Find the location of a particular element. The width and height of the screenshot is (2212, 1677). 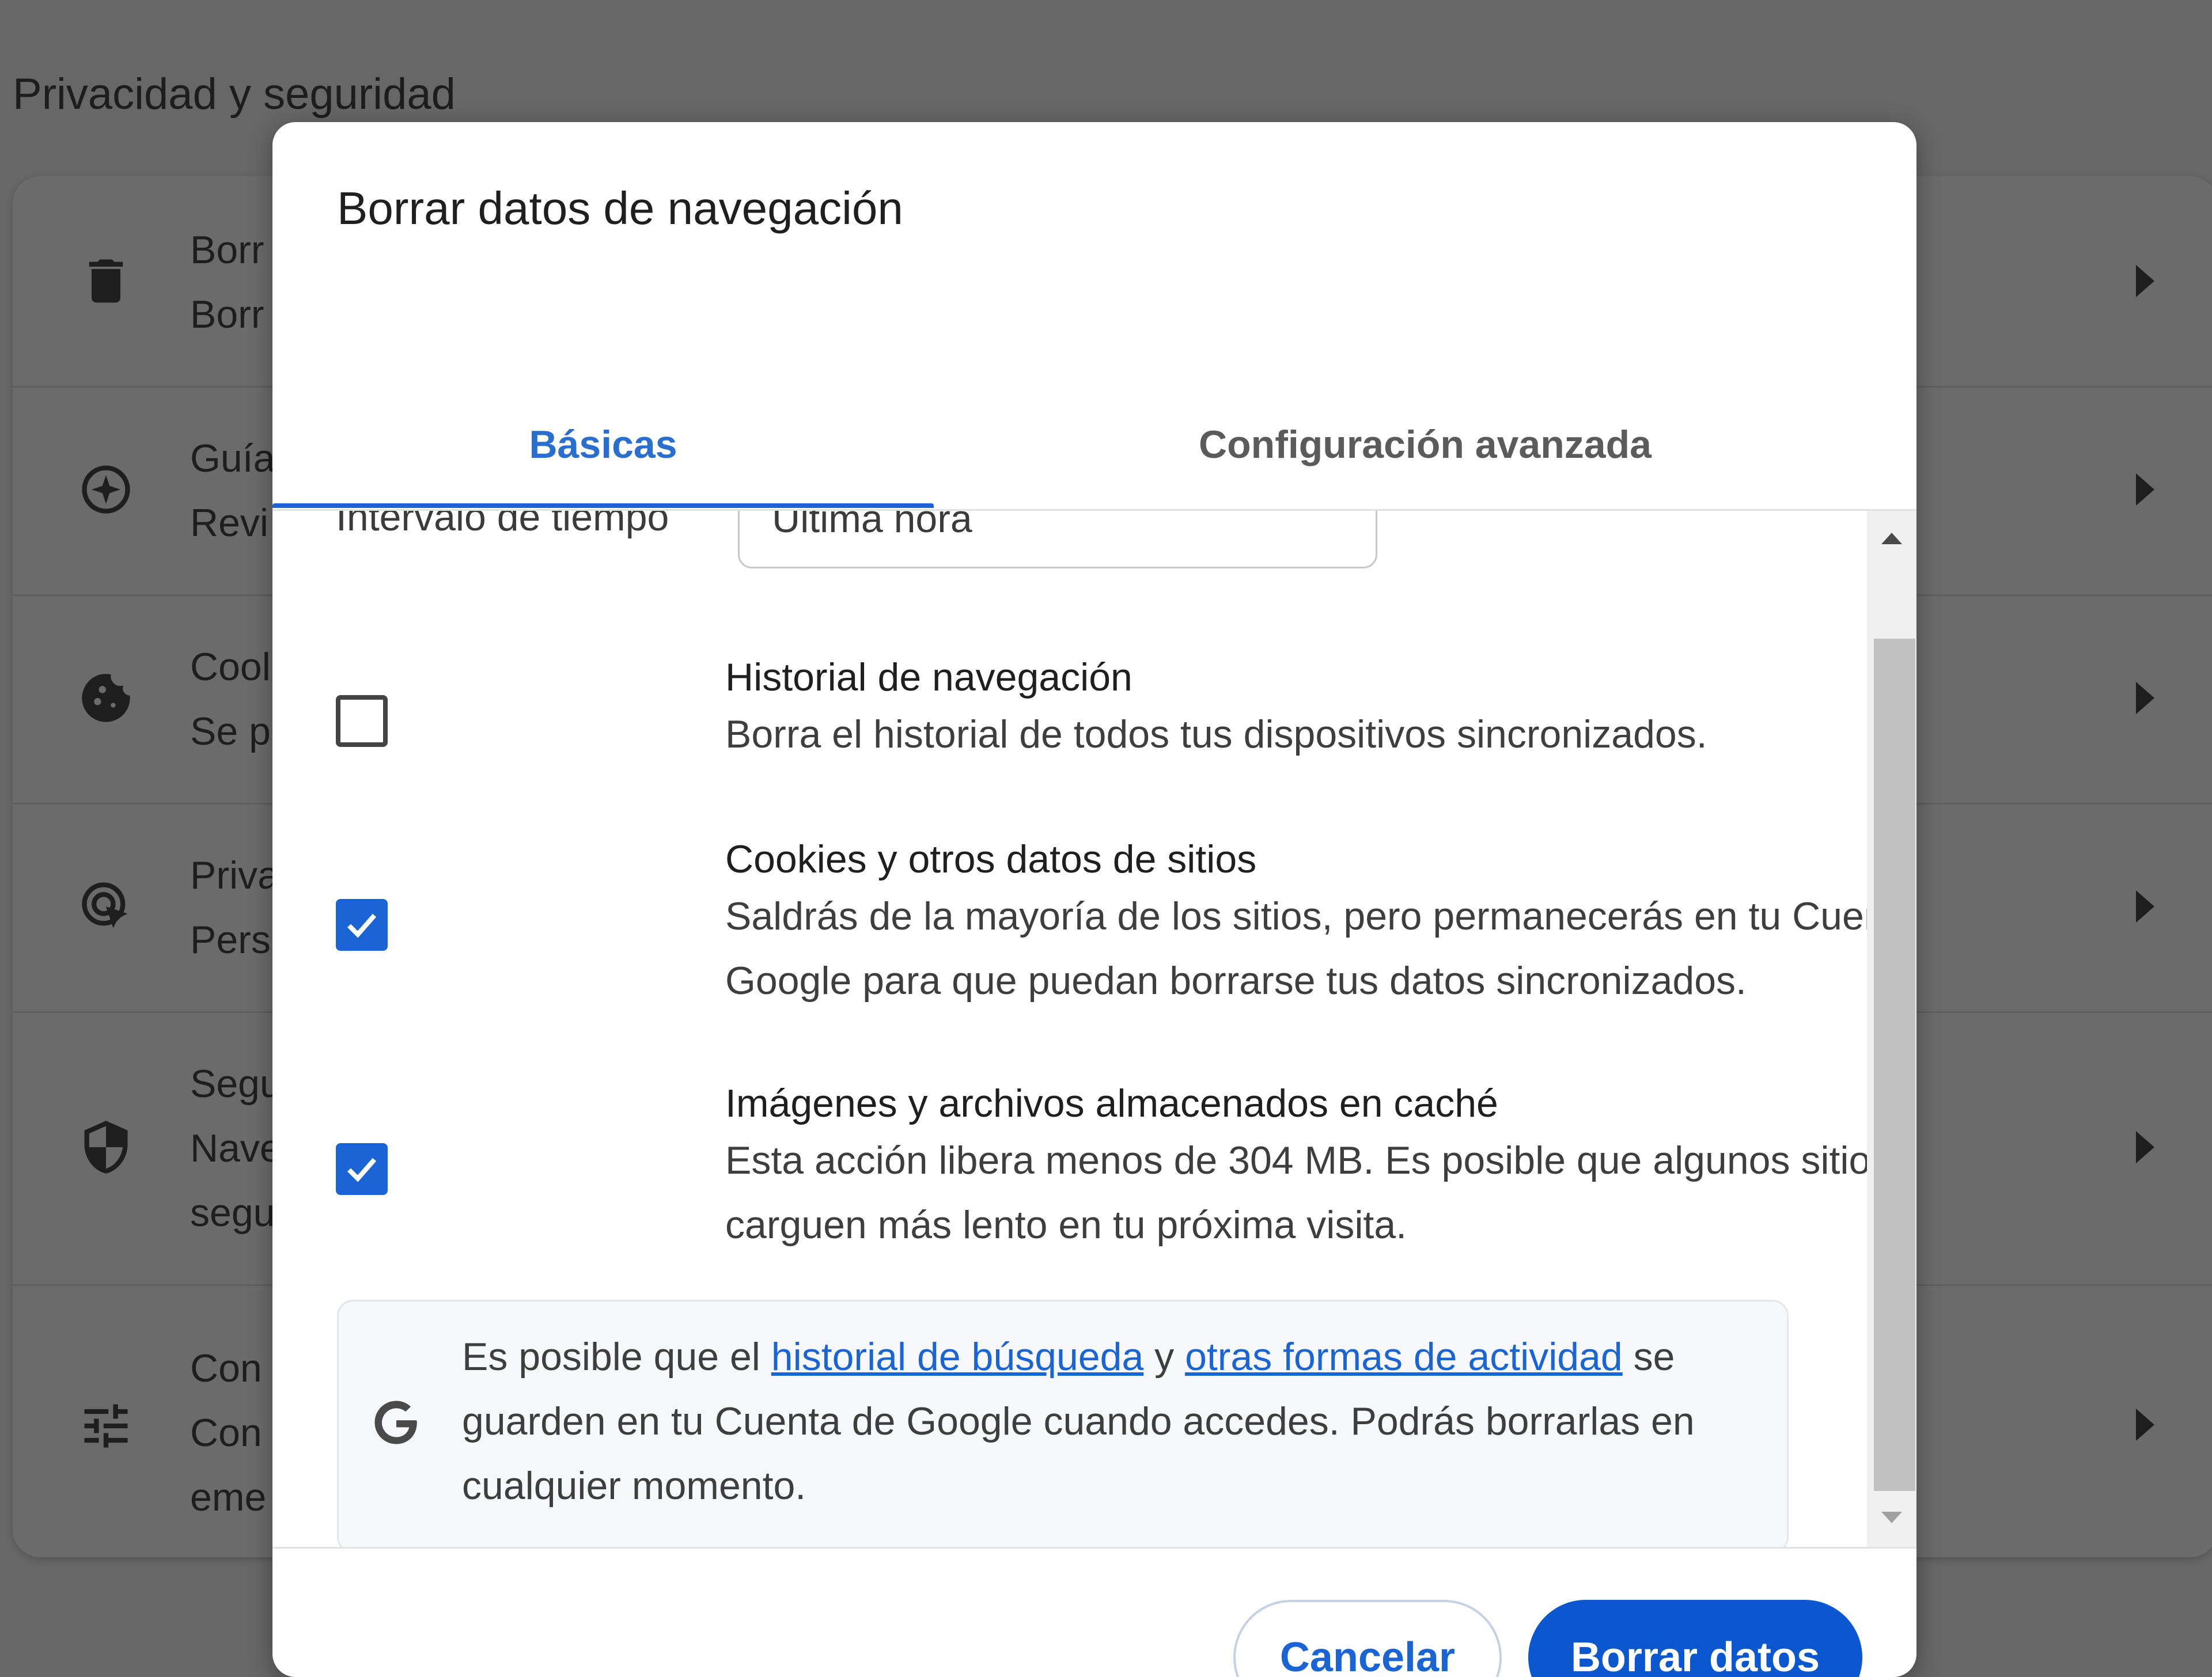

row-title: Segu is located at coordinates (236, 1084).